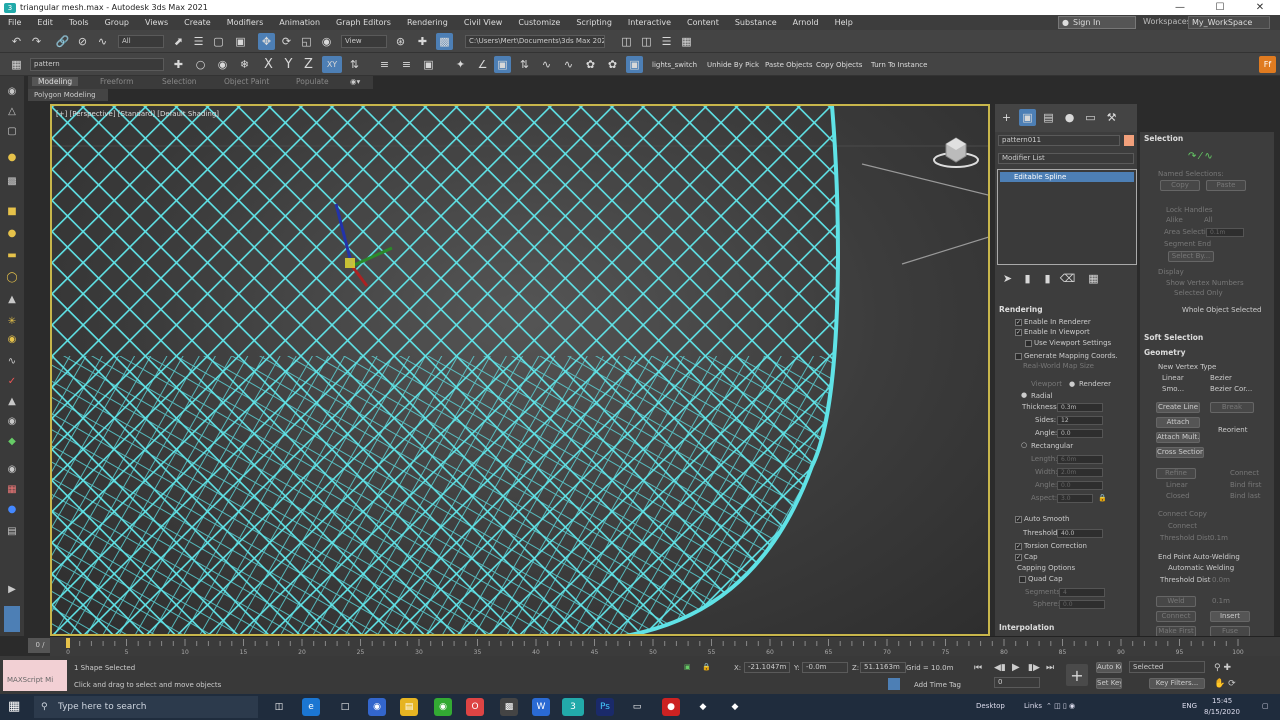  I want to click on menu-help: Help, so click(844, 22).